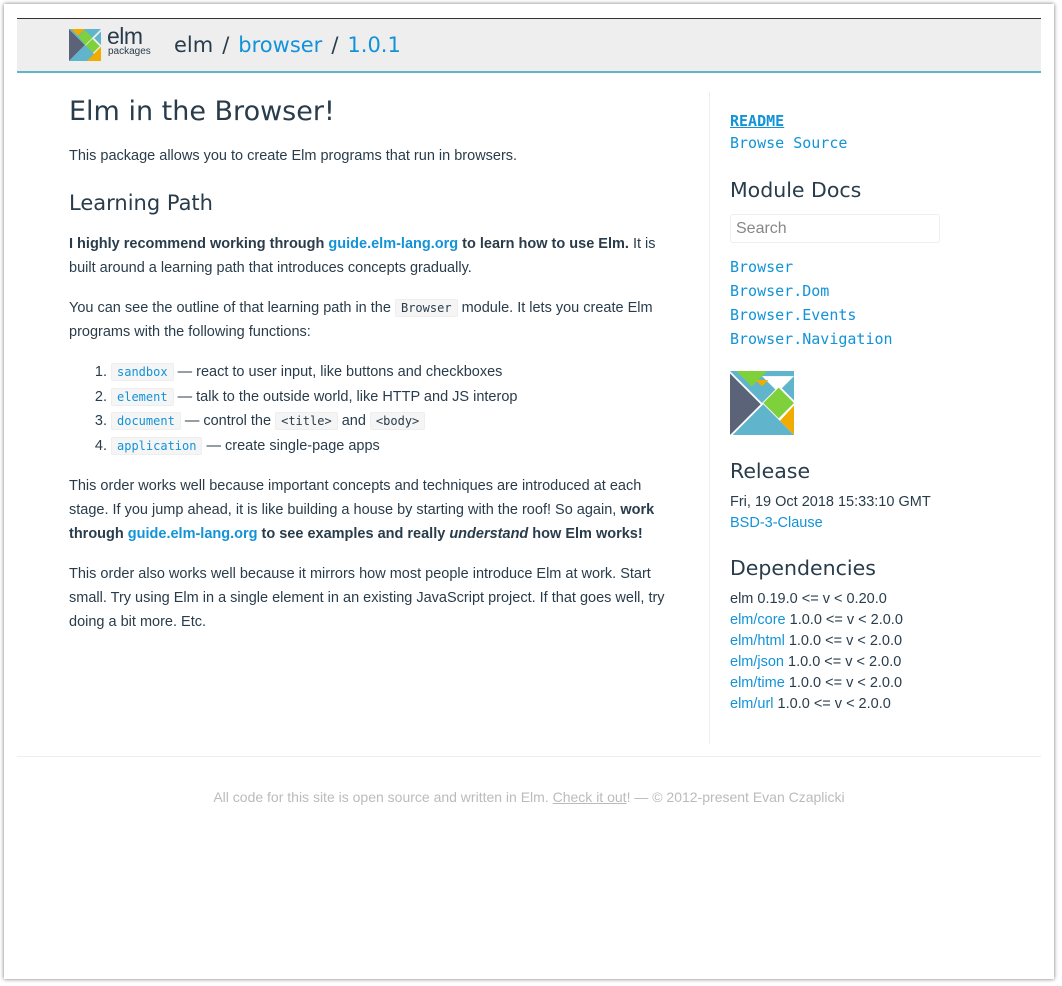 The width and height of the screenshot is (1062, 986). What do you see at coordinates (808, 599) in the screenshot?
I see `elm-version-dependency: elm 0.19.0 <= v < 0.20.0` at bounding box center [808, 599].